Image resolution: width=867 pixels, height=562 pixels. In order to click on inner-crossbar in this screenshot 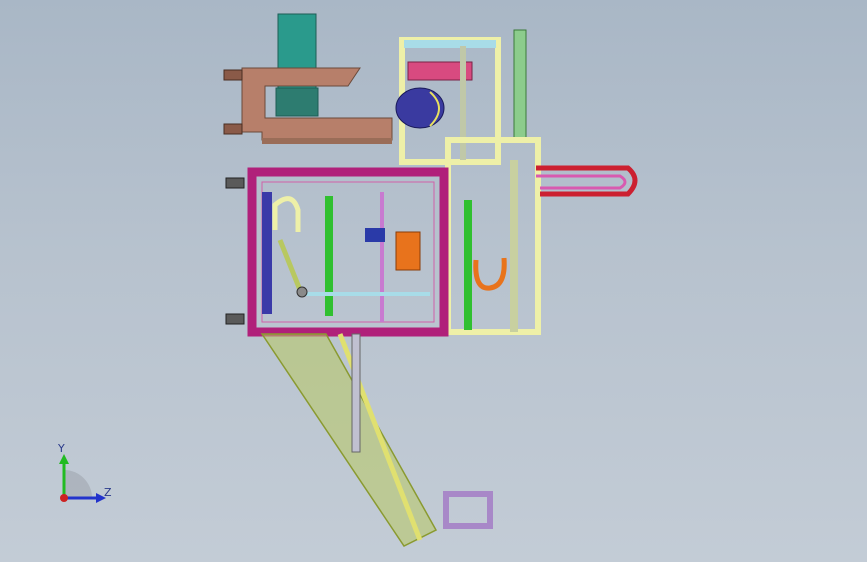, I will do `click(365, 294)`.